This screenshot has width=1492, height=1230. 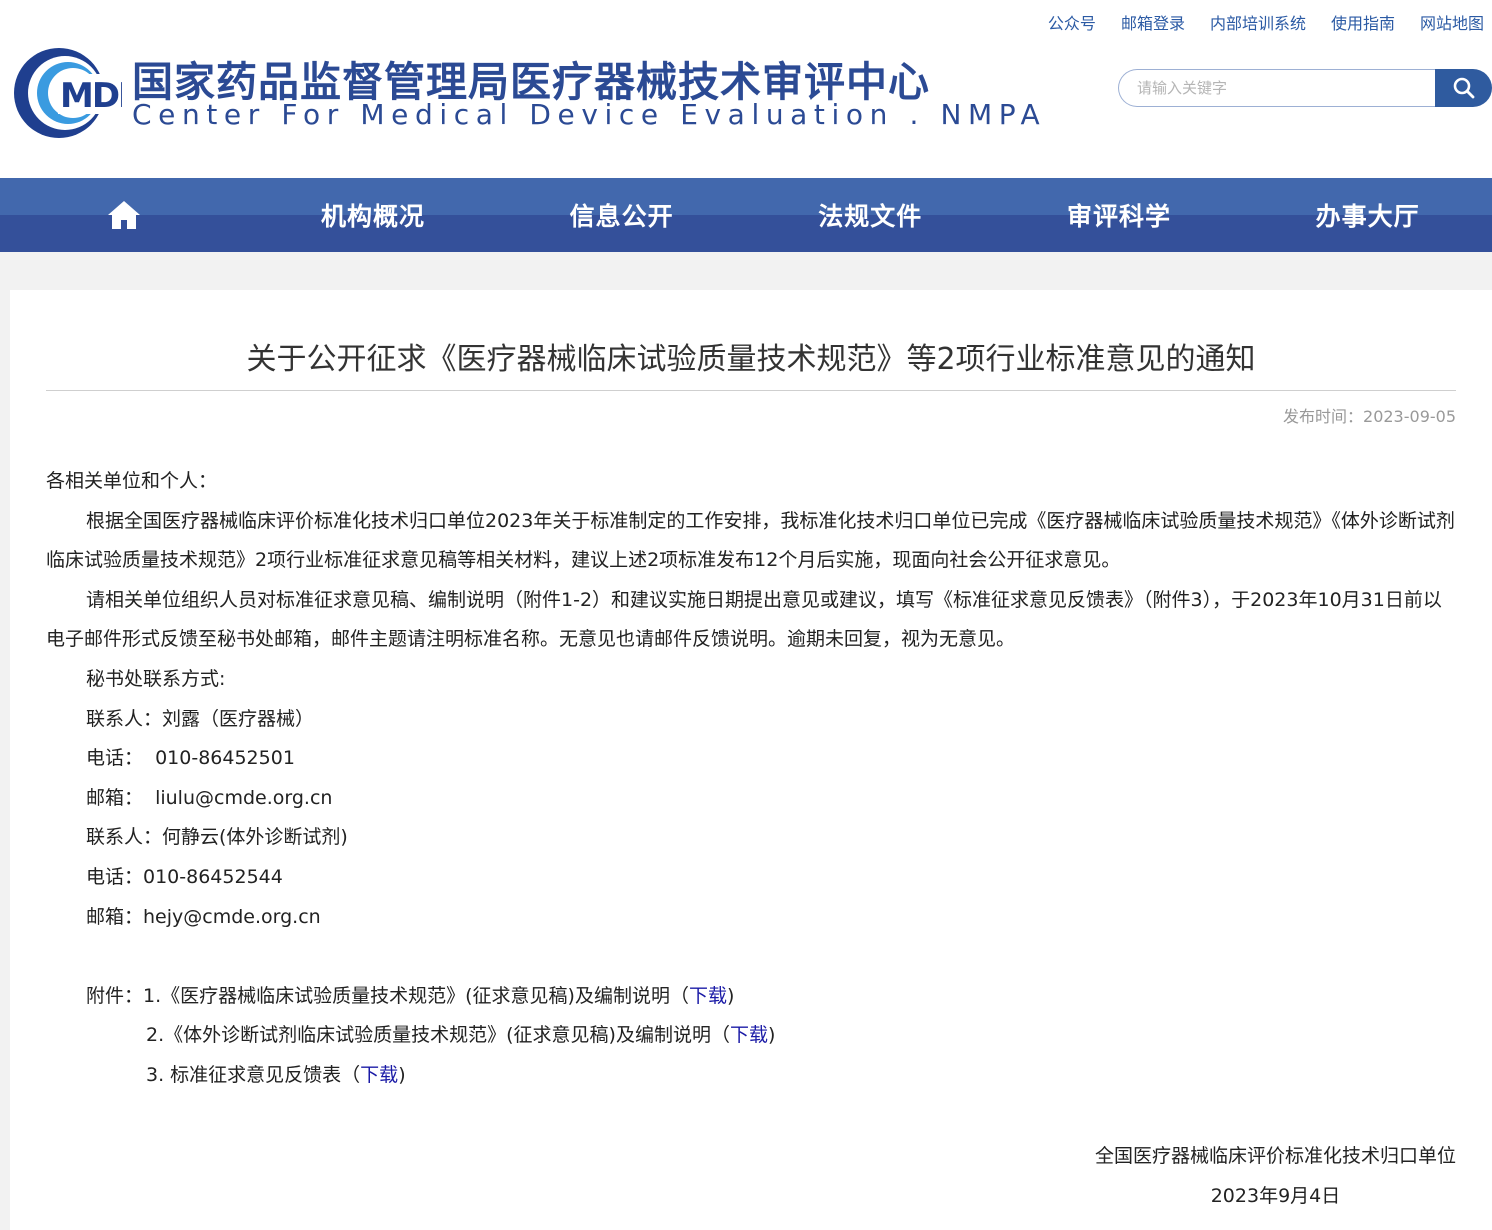 I want to click on signature-block: 全国医疗器械临床评价标准化技术归口单位 2023年9月4日, so click(x=1275, y=1176).